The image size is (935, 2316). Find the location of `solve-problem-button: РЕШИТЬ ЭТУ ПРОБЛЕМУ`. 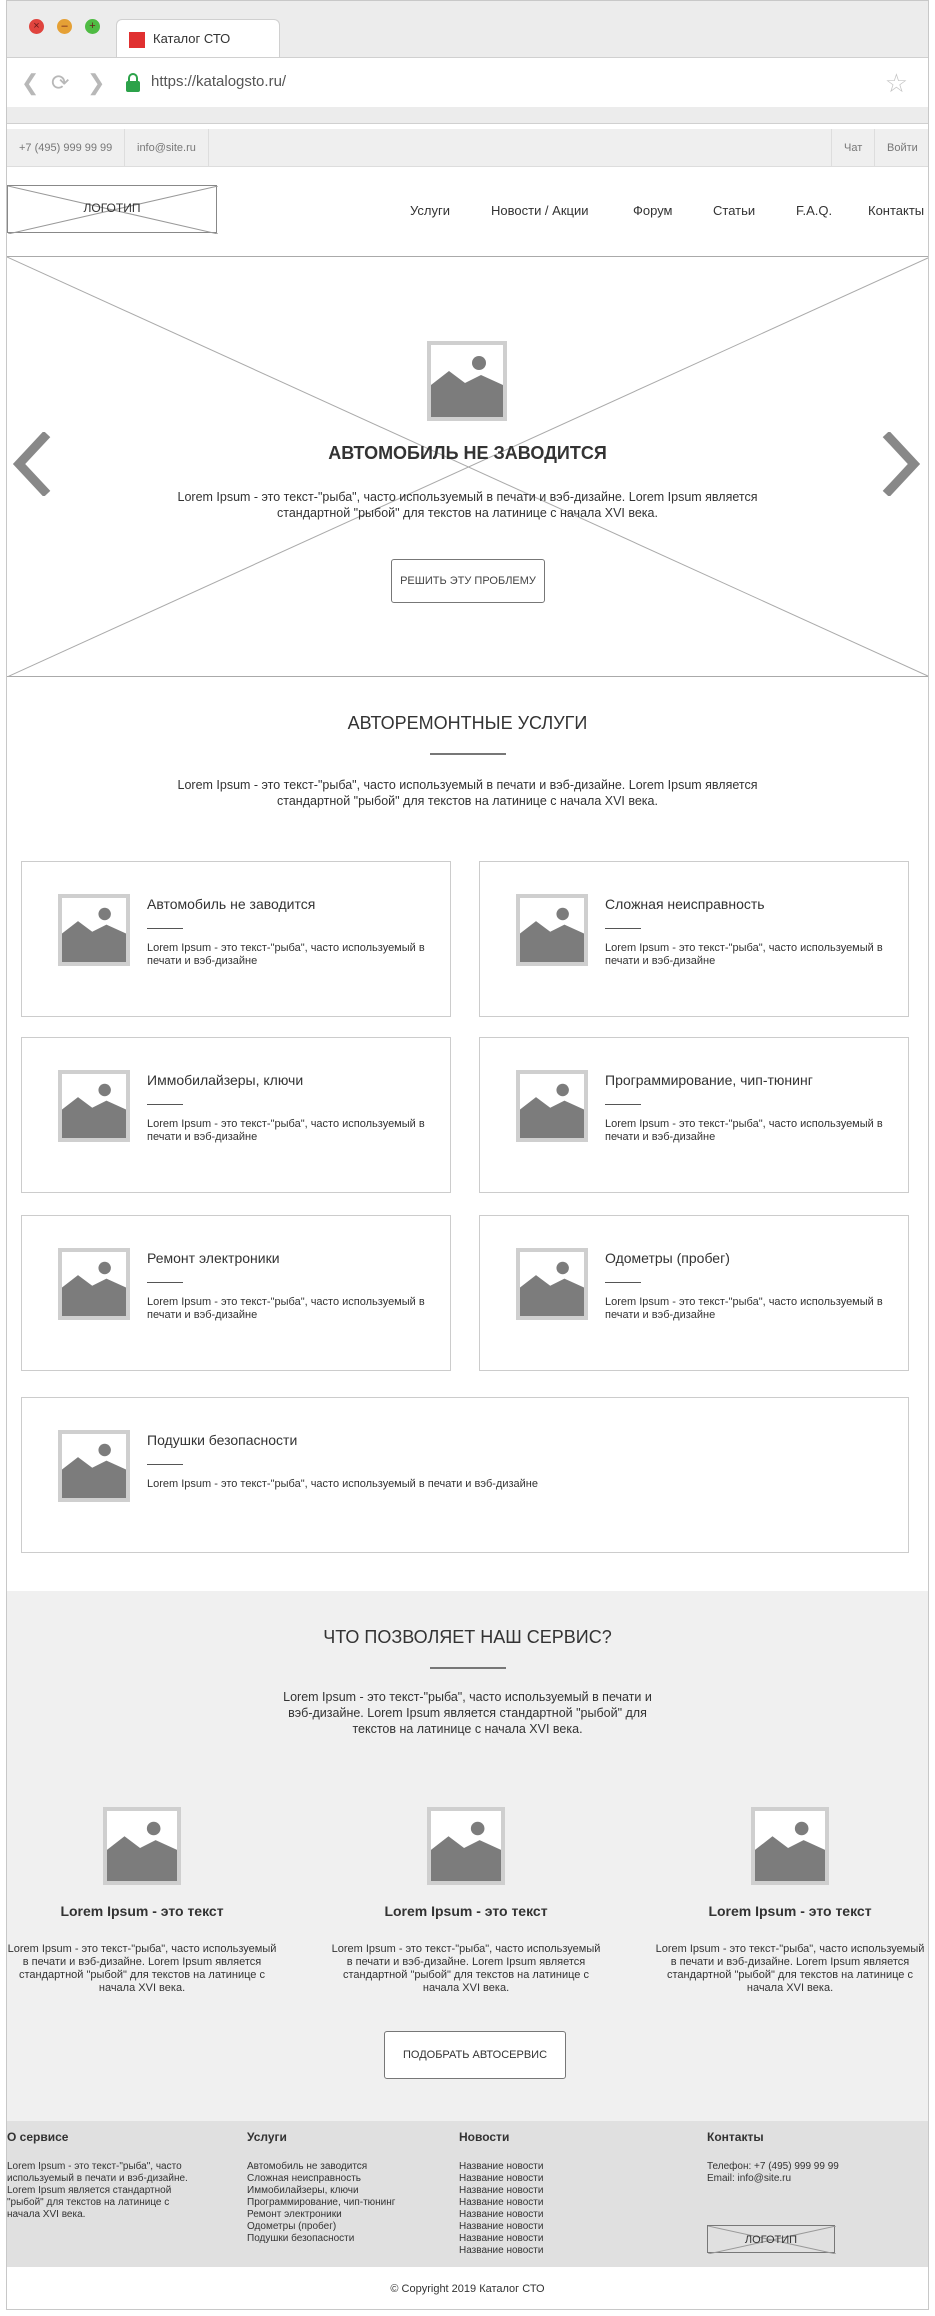

solve-problem-button: РЕШИТЬ ЭТУ ПРОБЛЕМУ is located at coordinates (468, 581).